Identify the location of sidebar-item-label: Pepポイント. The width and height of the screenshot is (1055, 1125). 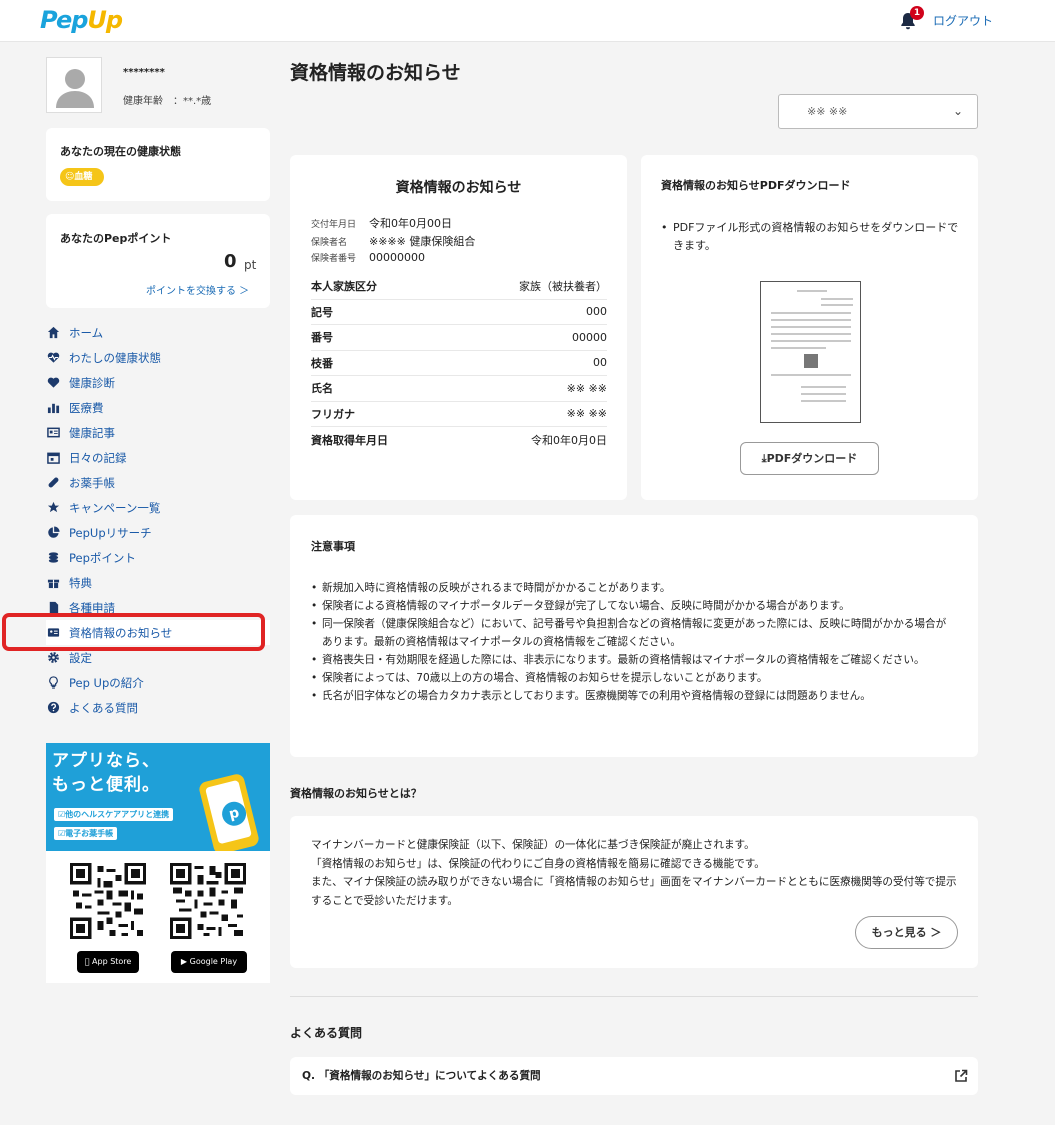
(102, 557).